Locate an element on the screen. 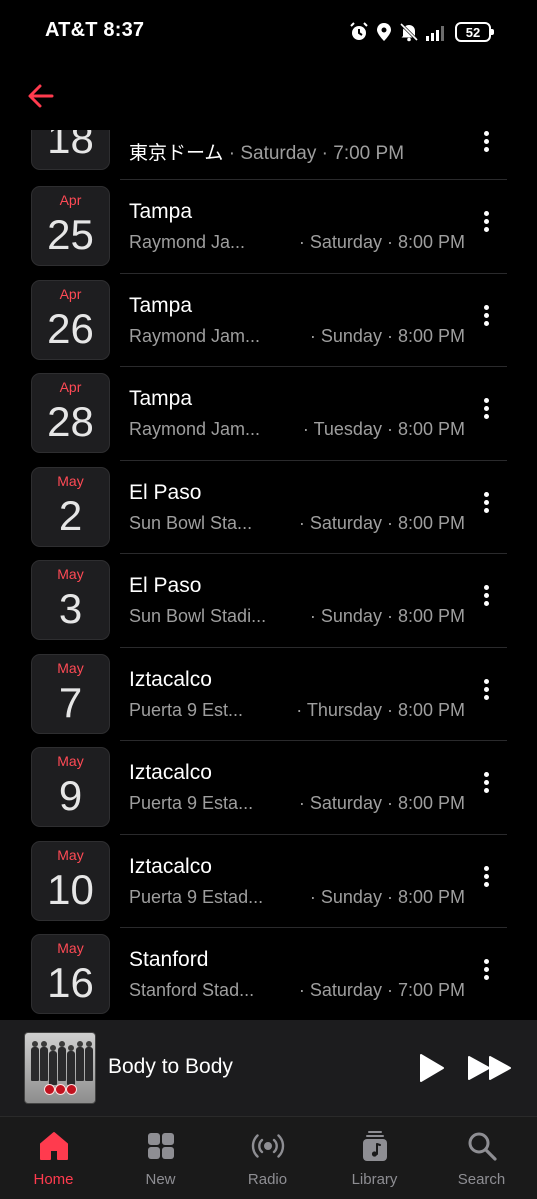 The image size is (537, 1199). date-tile: Apr 26 is located at coordinates (70, 319).